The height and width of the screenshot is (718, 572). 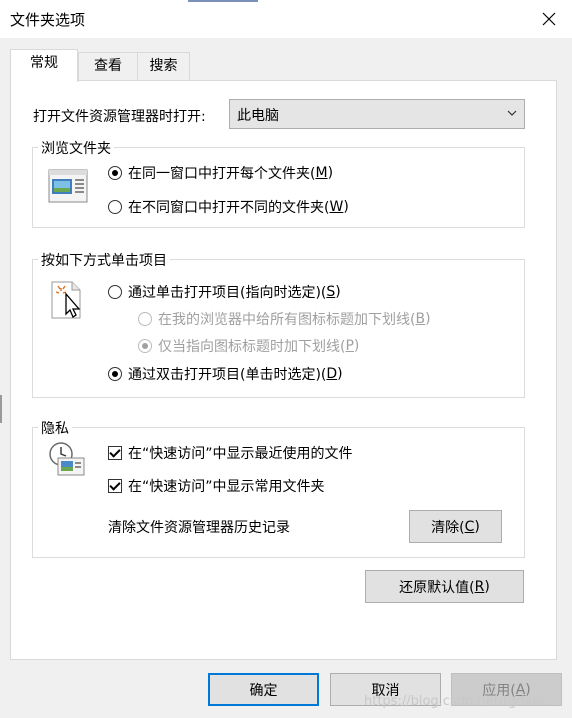 What do you see at coordinates (336, 207) in the screenshot?
I see `access-key: W` at bounding box center [336, 207].